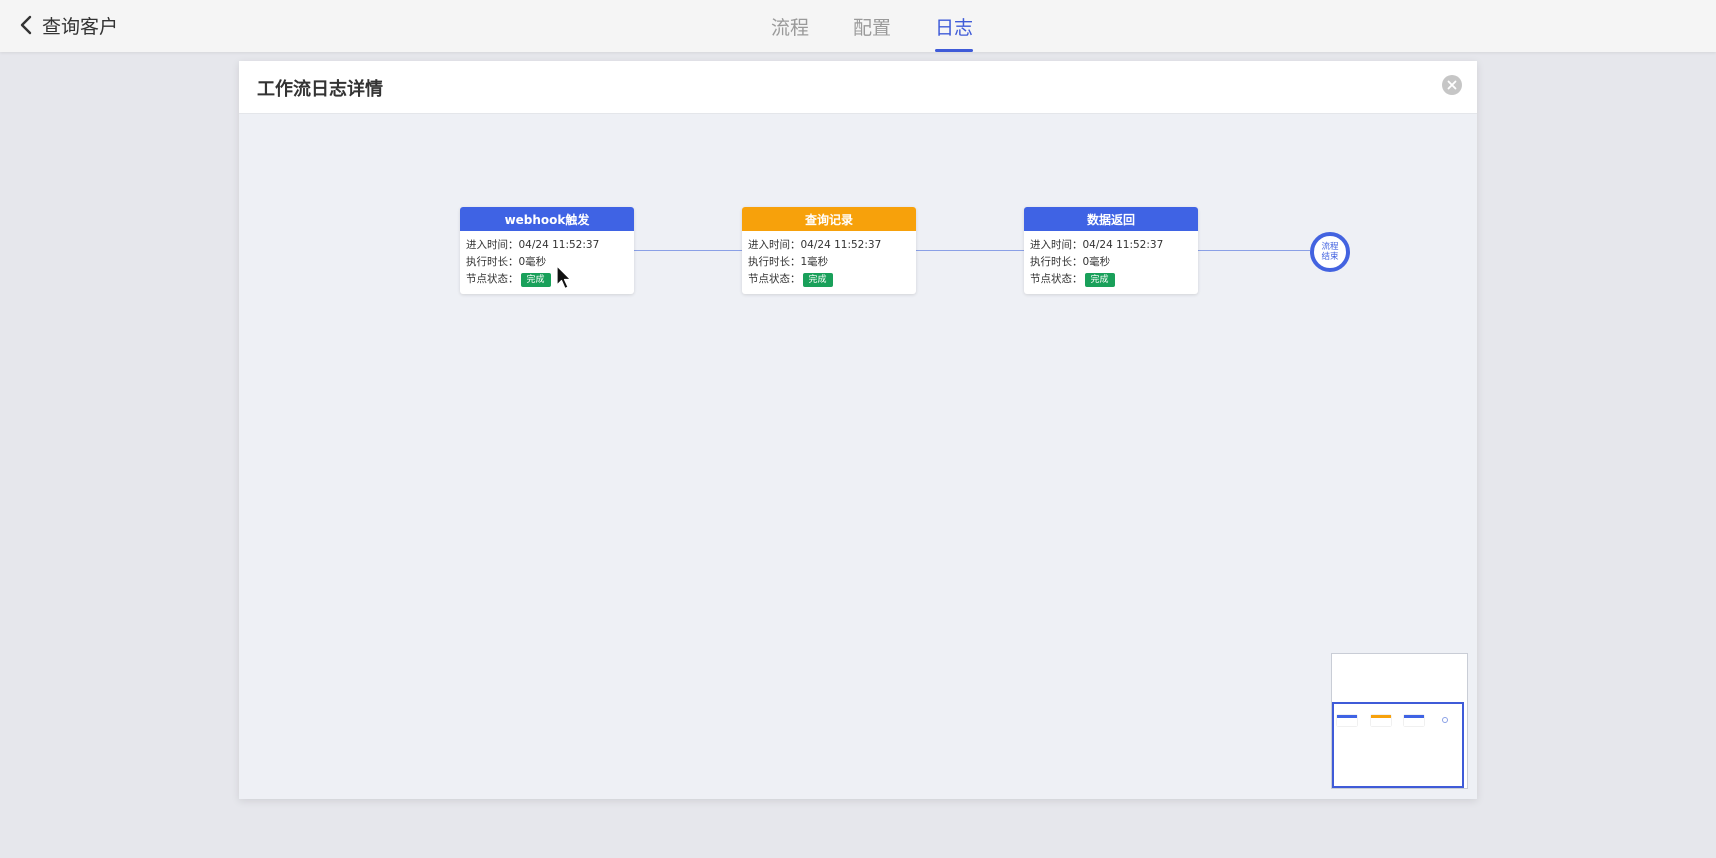  Describe the element at coordinates (814, 262) in the screenshot. I see `duration-value: 1毫秒` at that location.